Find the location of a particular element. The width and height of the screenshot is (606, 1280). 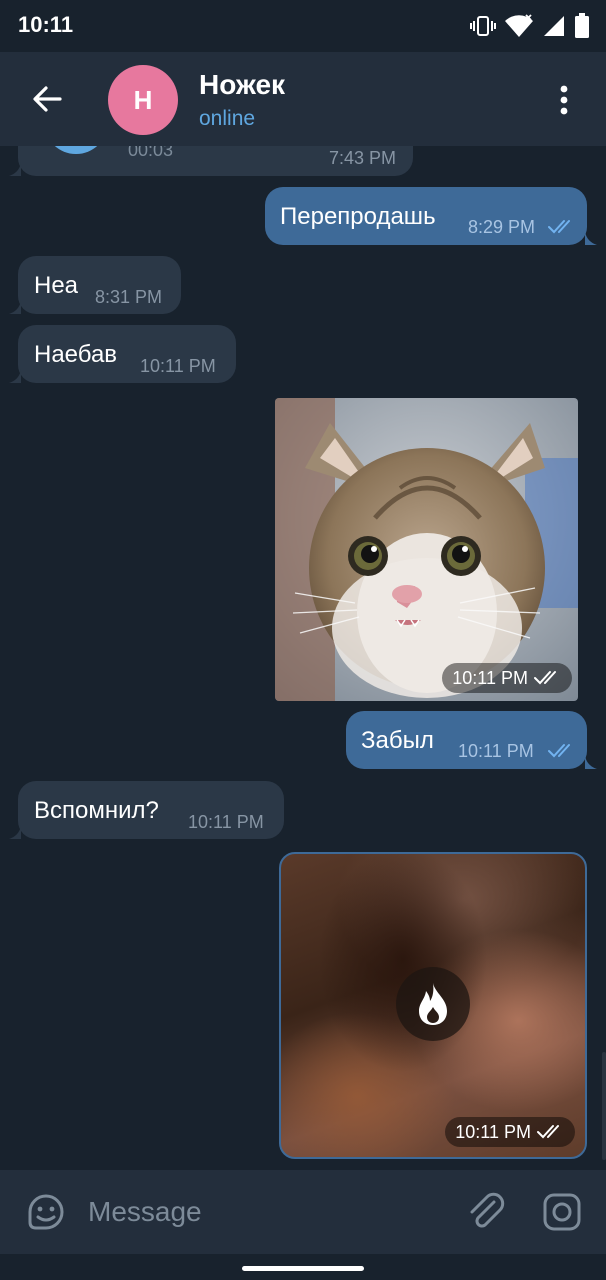

signal-icon is located at coordinates (554, 26).